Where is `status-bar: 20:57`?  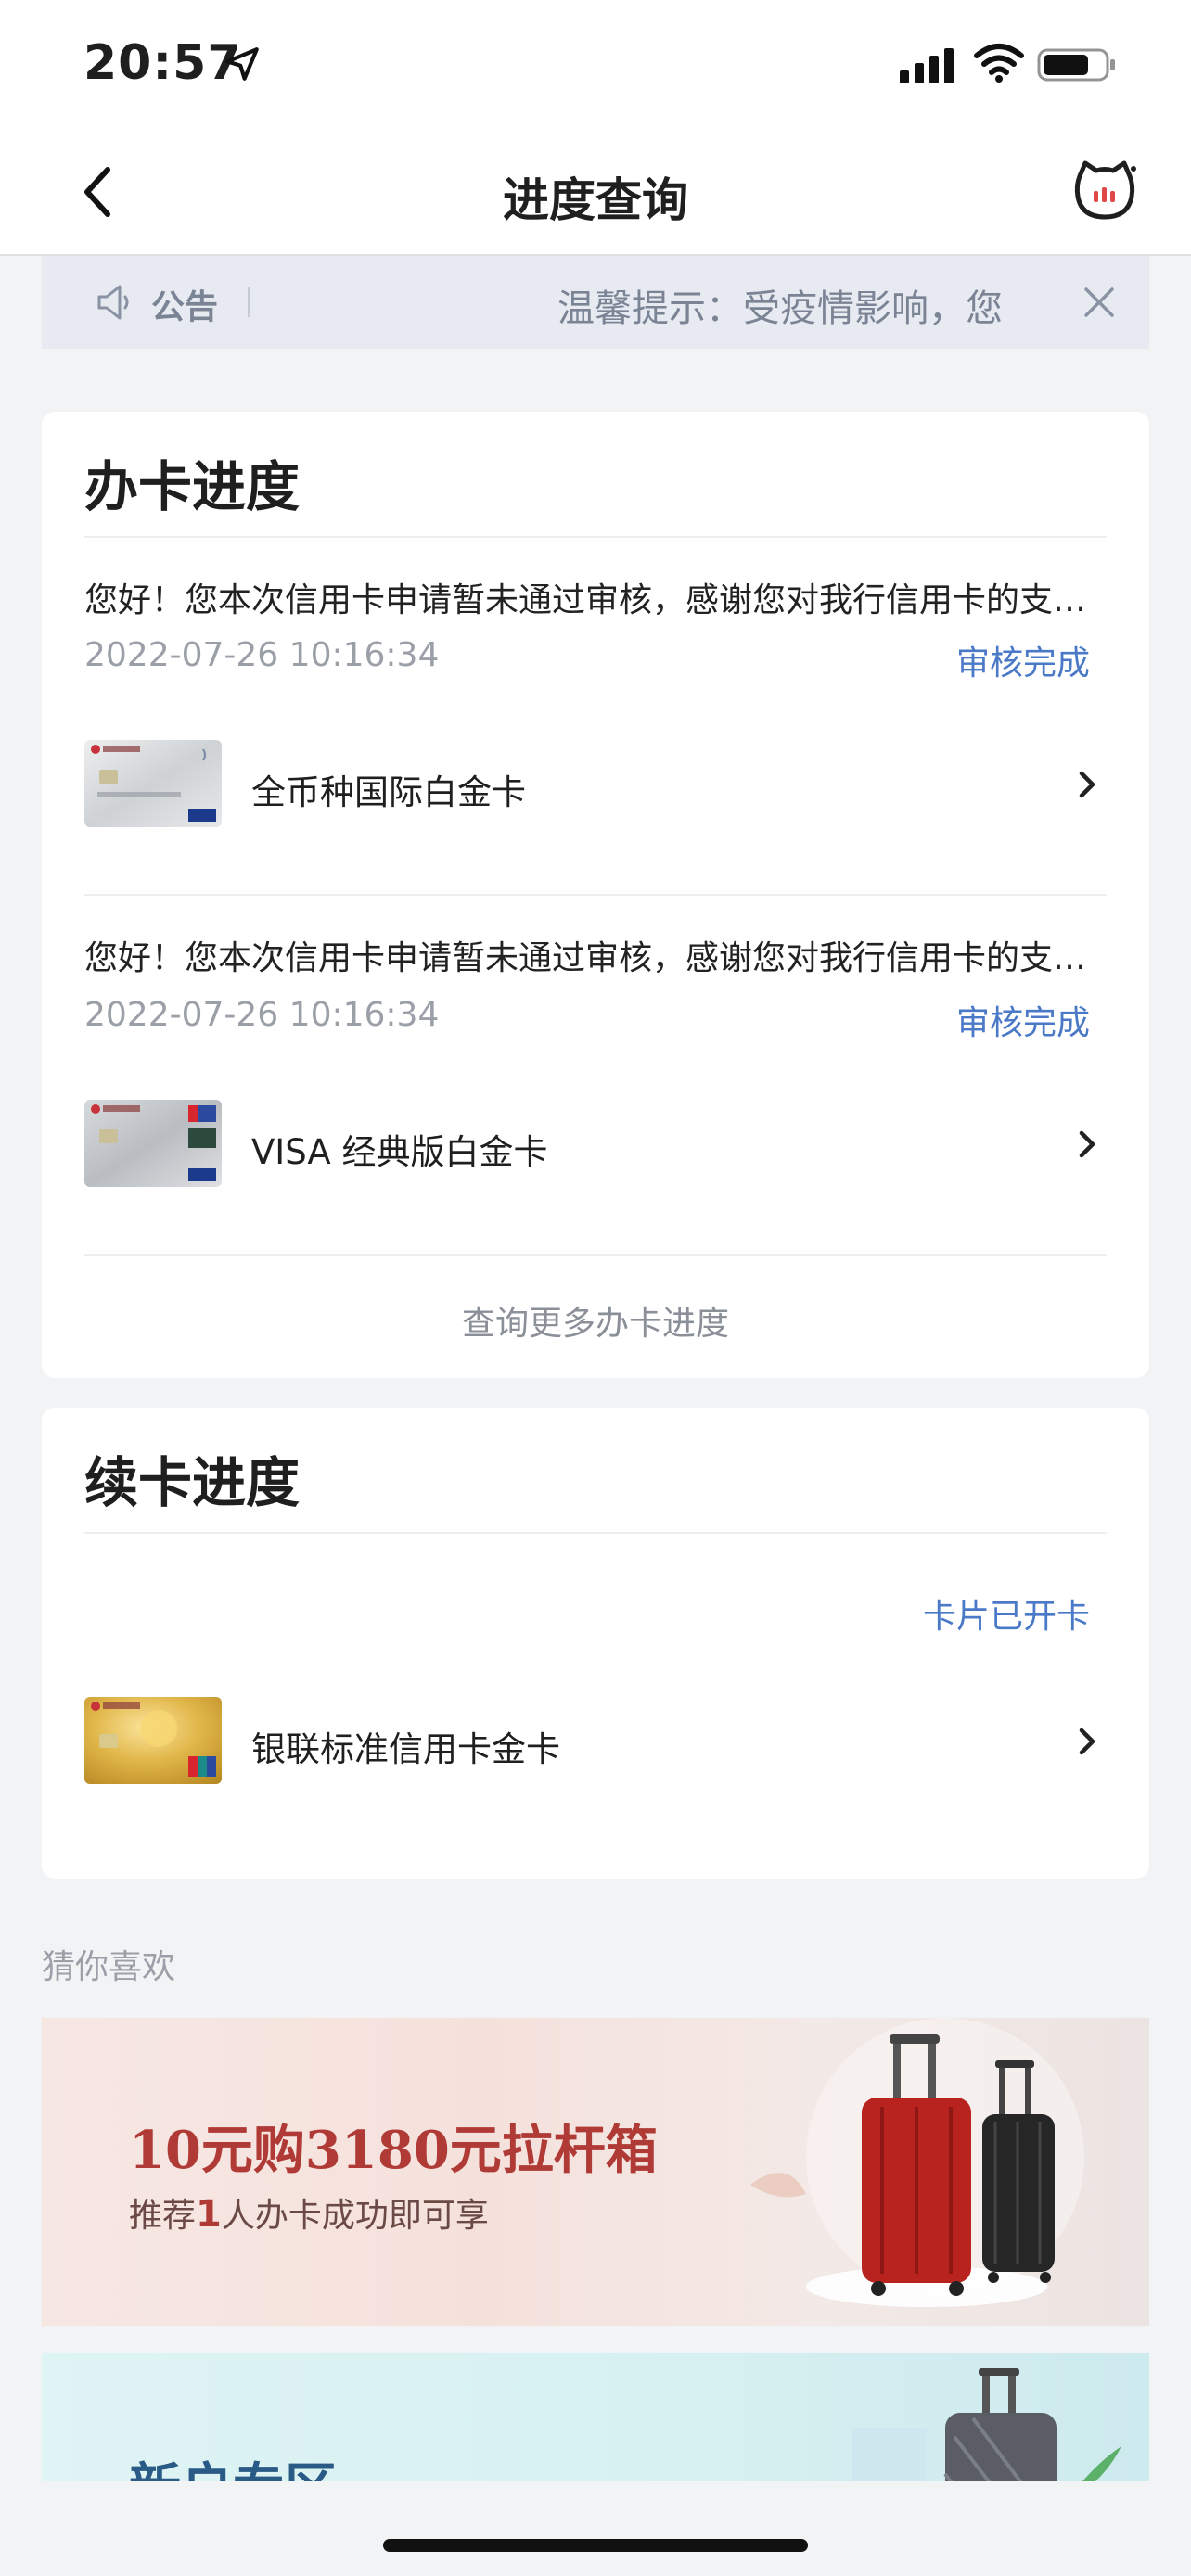 status-bar: 20:57 is located at coordinates (595, 65).